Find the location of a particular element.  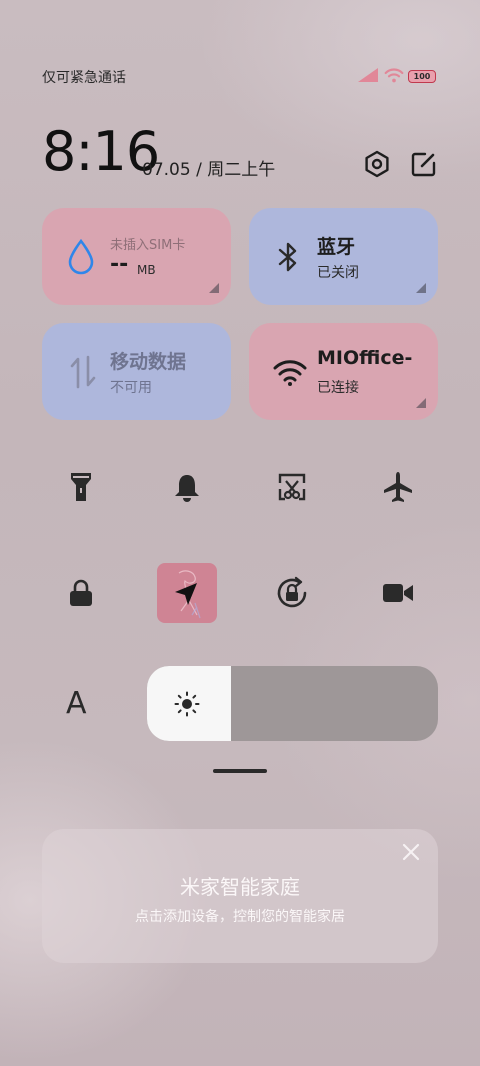

lock-icon is located at coordinates (81, 592).